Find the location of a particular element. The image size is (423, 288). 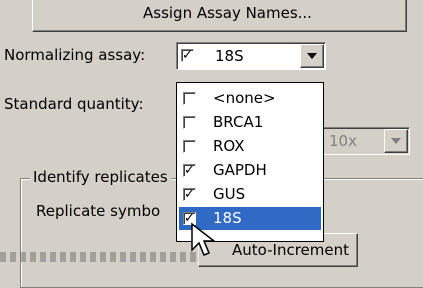

item-label: <none> is located at coordinates (244, 98).